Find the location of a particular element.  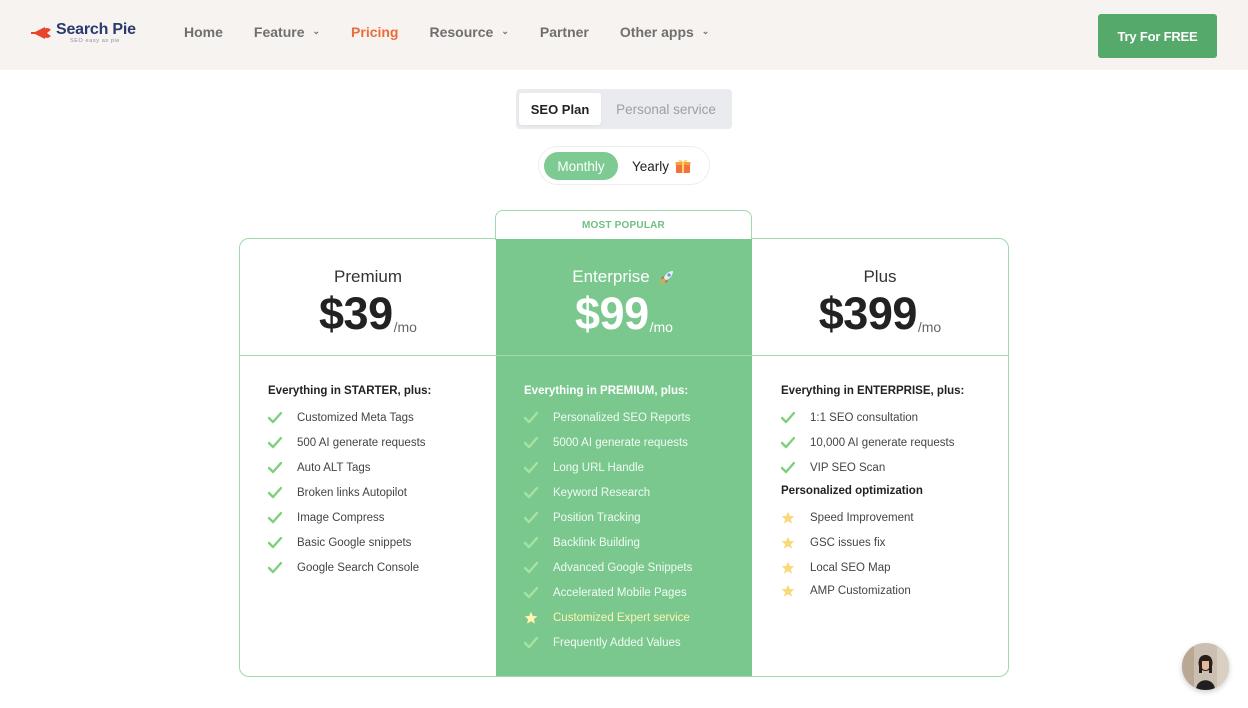

logo-icon is located at coordinates (42, 33).